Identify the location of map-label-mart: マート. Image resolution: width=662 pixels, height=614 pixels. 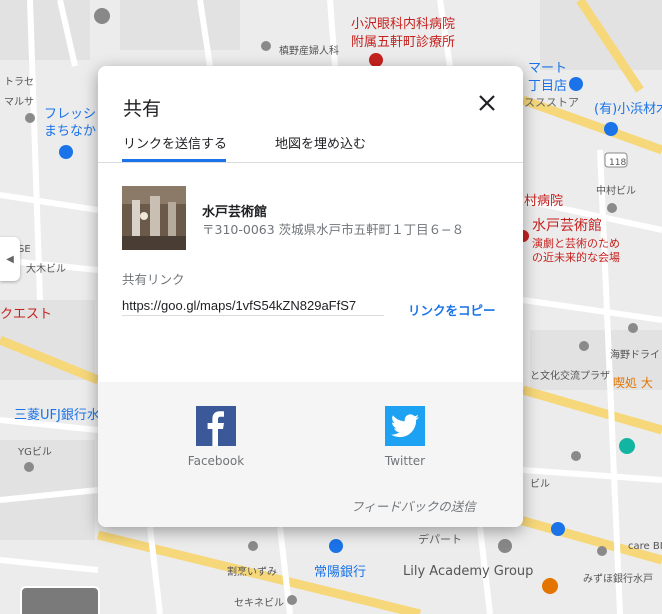
(548, 68).